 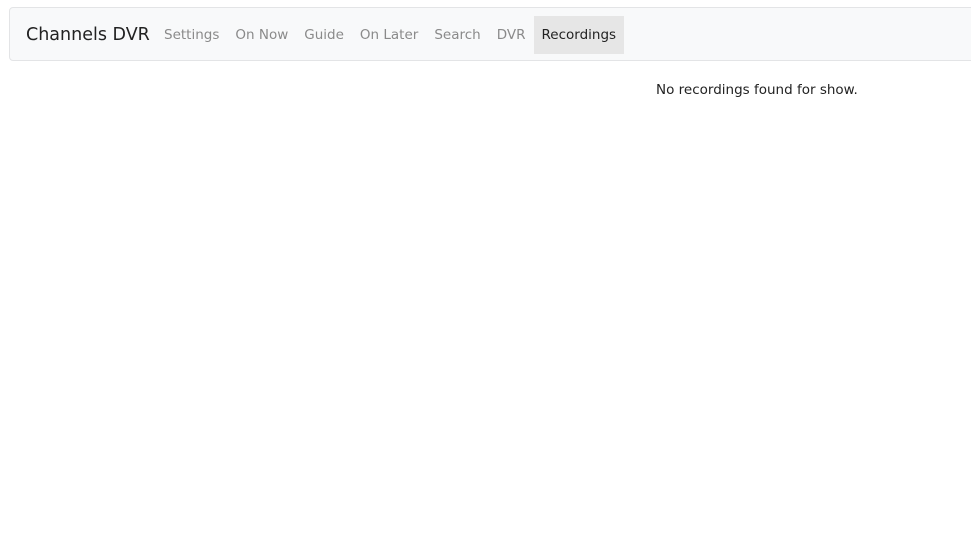 I want to click on nav-item-dvr: DVR, so click(x=511, y=35).